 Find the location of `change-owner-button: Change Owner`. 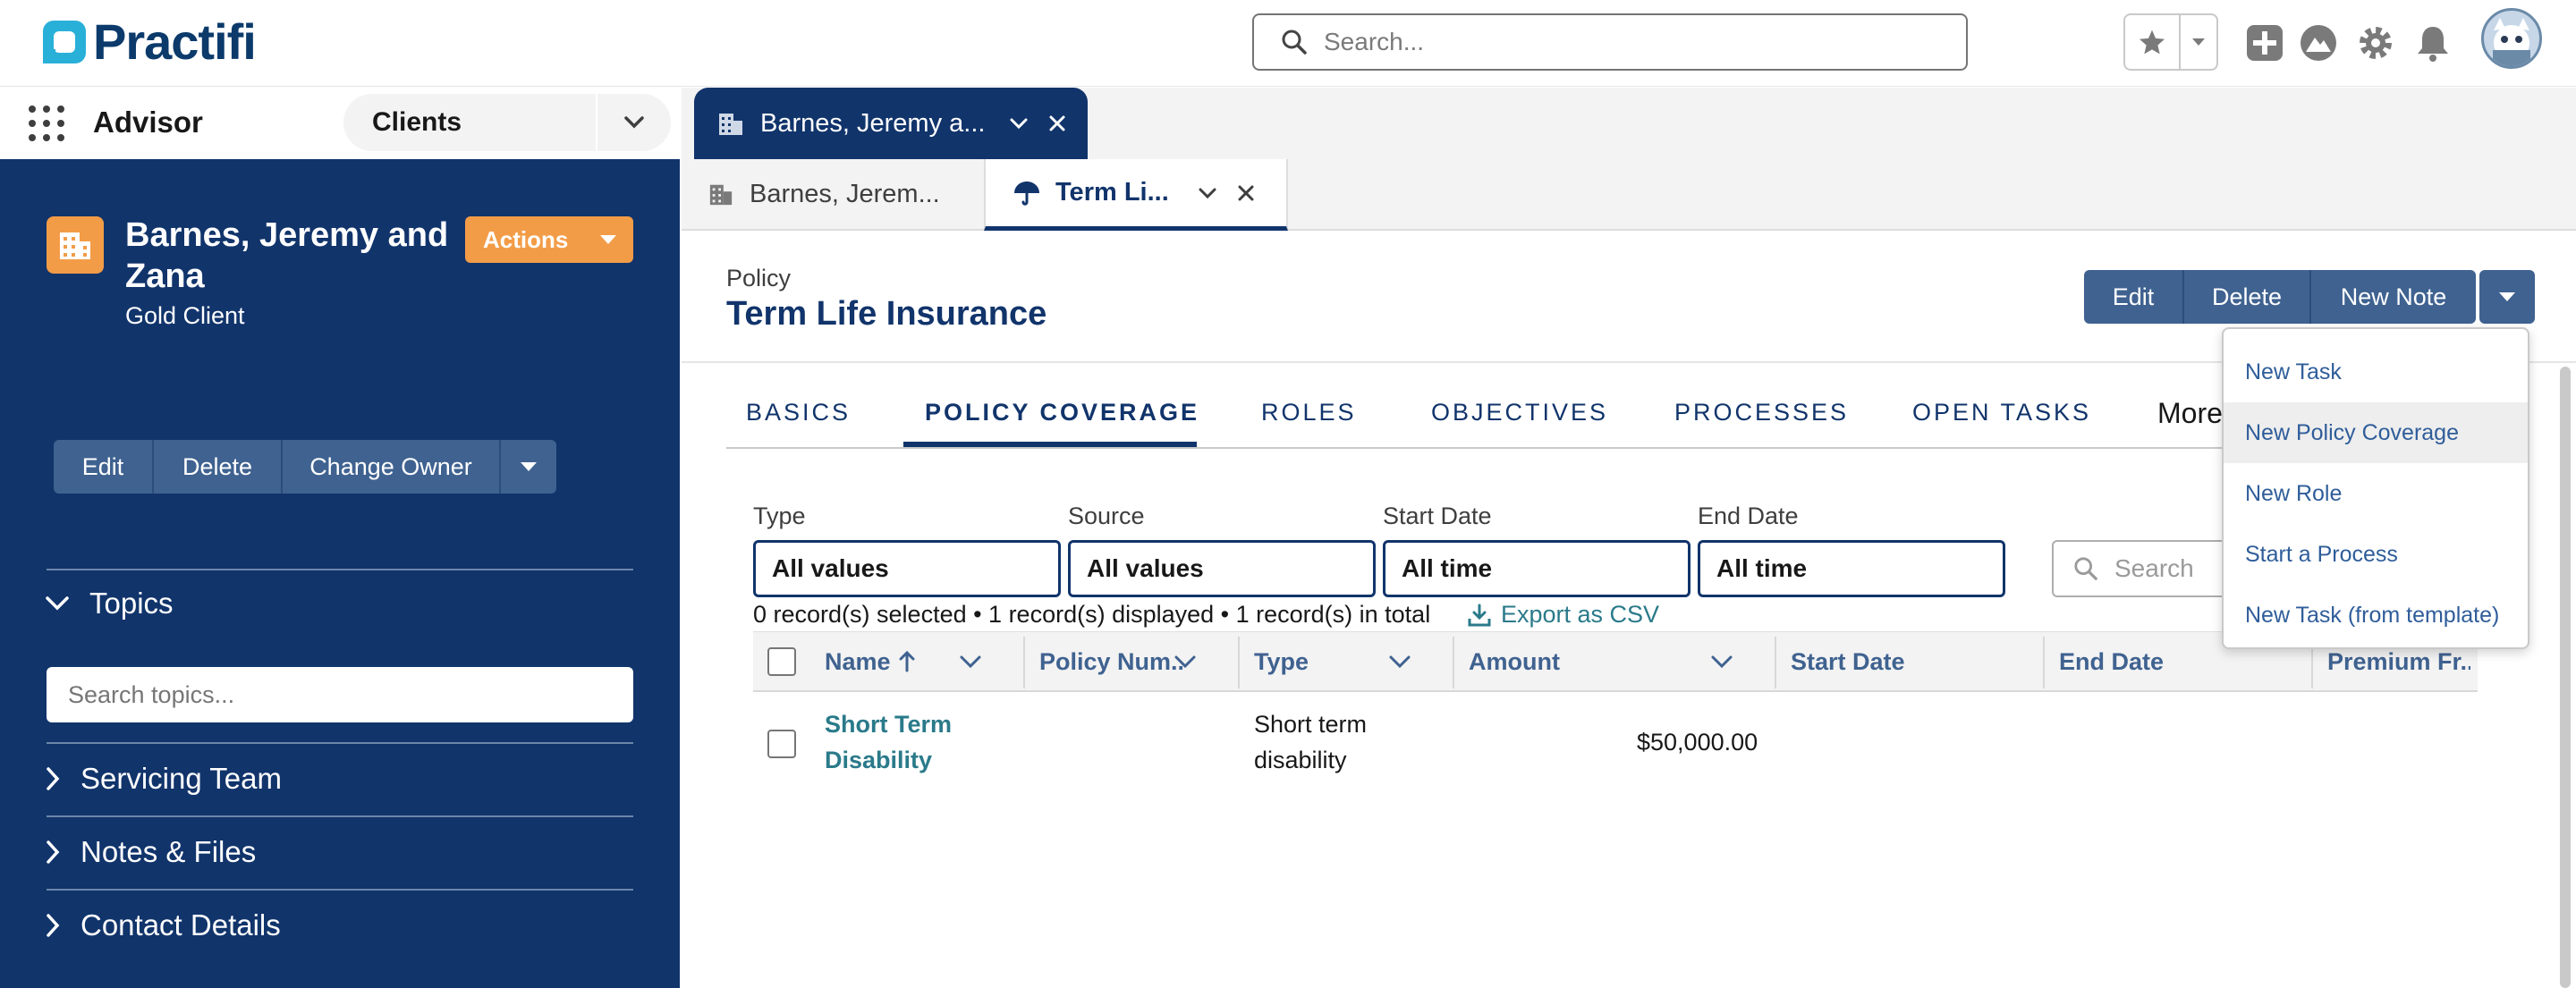

change-owner-button: Change Owner is located at coordinates (392, 467).